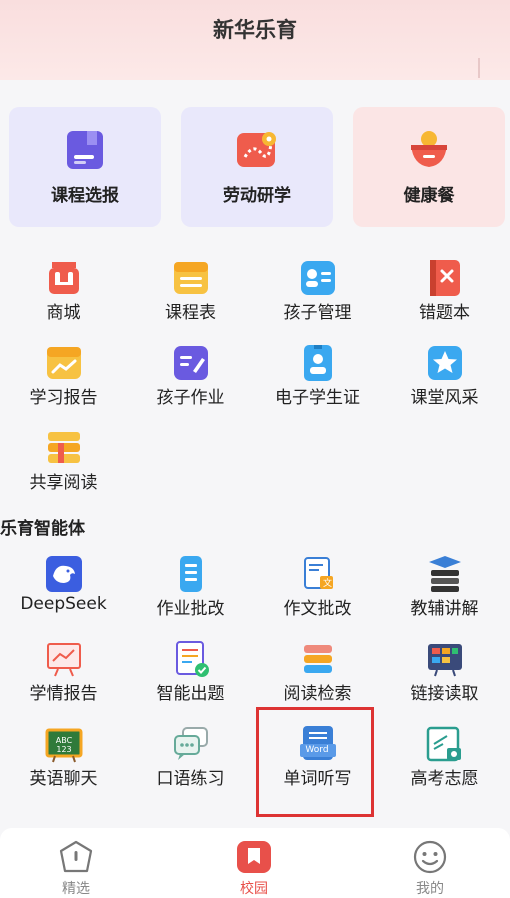  Describe the element at coordinates (76, 859) in the screenshot. I see `home-icon` at that location.